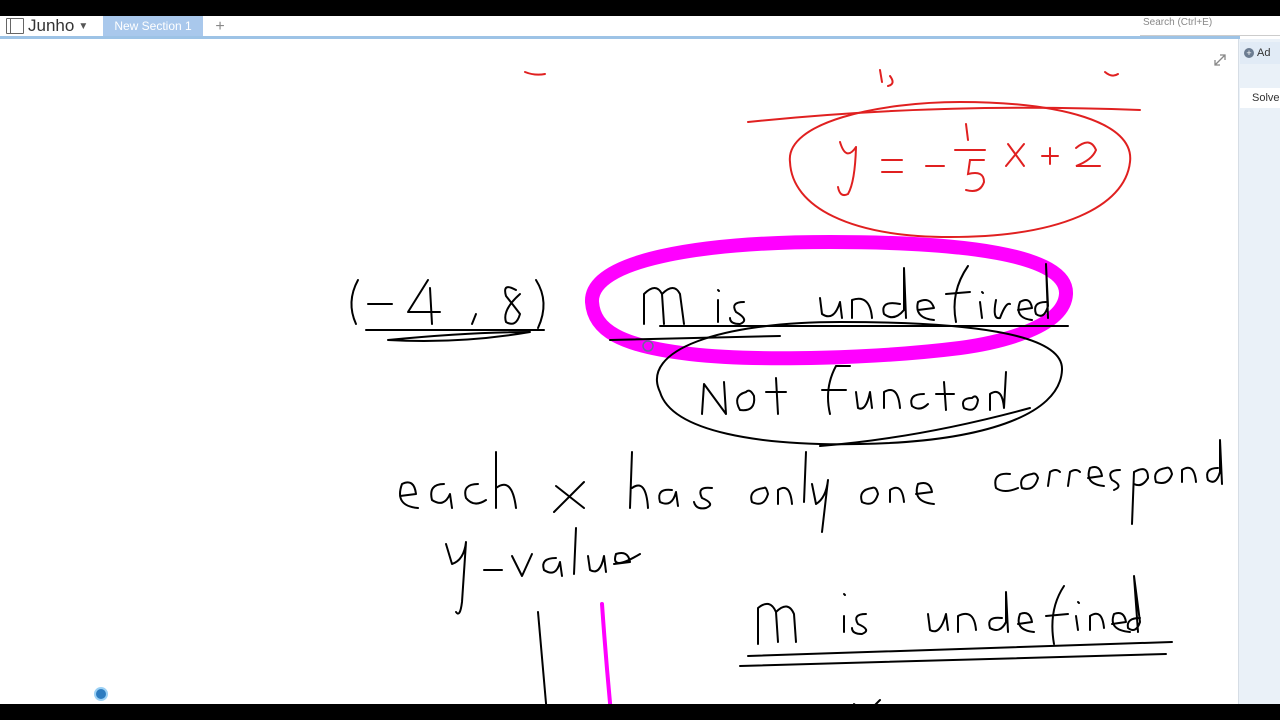  Describe the element at coordinates (960, 169) in the screenshot. I see `ink-red-ellipse` at that location.